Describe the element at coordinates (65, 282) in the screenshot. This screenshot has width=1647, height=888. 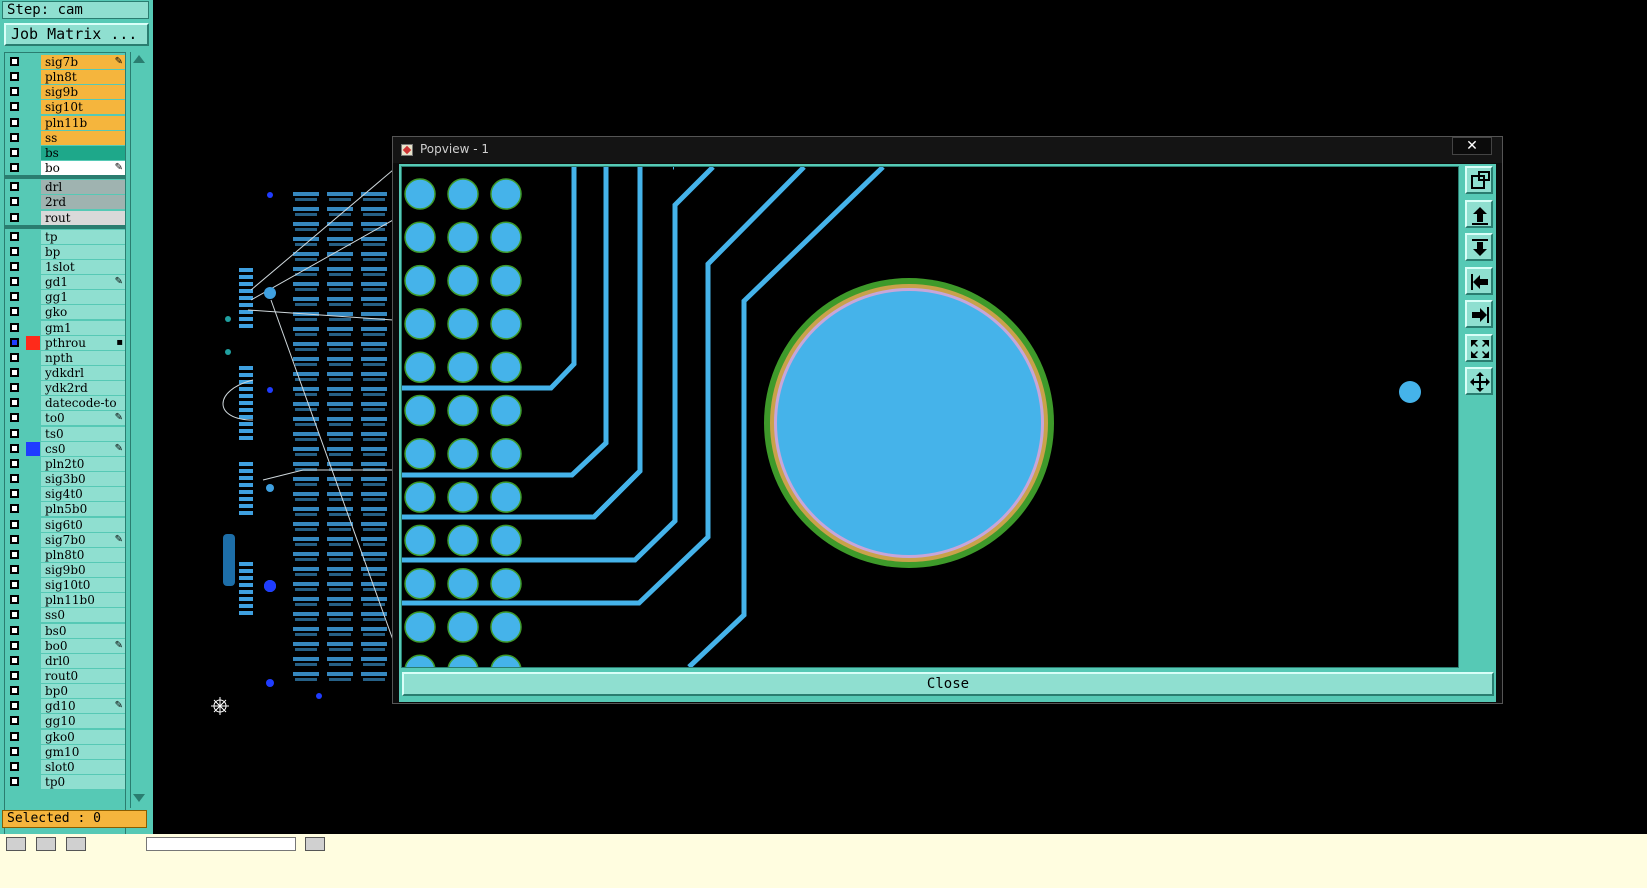
I see `layer-row-gd1: gd1 ✎` at that location.